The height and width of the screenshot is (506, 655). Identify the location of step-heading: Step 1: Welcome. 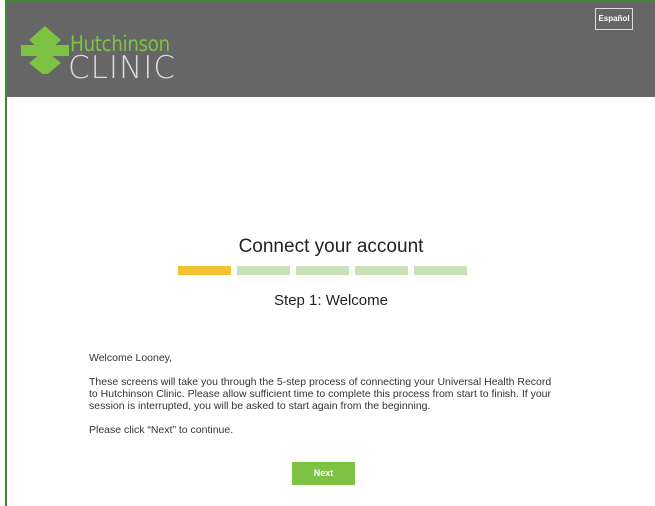
(331, 300).